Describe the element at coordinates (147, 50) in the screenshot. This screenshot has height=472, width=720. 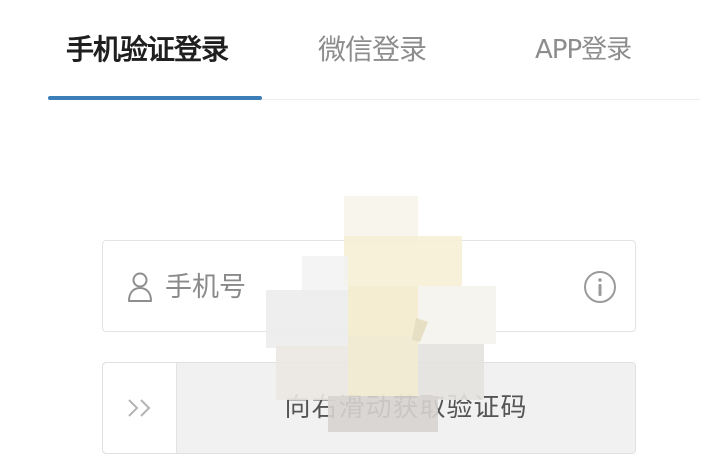
I see `tab-sms-login: 手机验证登录` at that location.